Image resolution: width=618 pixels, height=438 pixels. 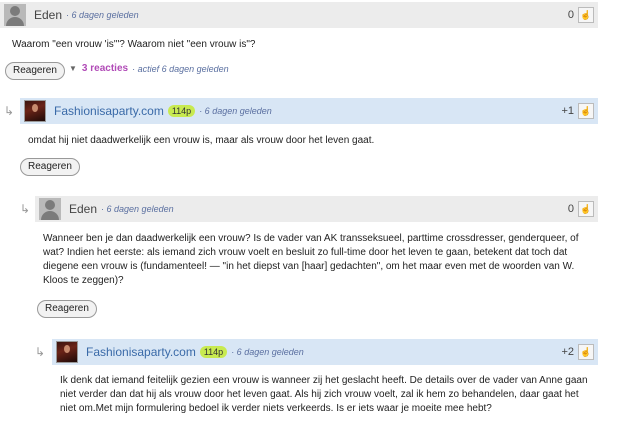 I want to click on chevron-down-icon: ▼, so click(x=73, y=68).